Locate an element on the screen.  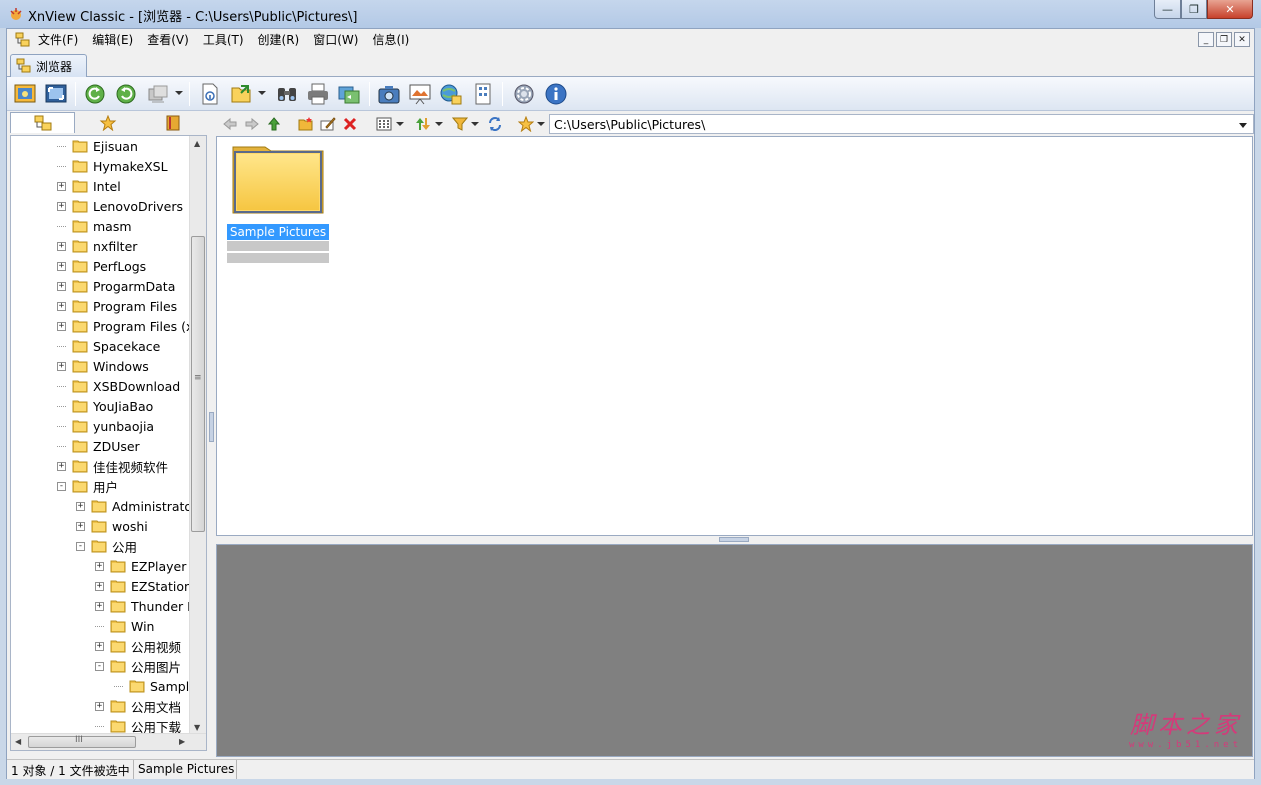
web-page-icon is located at coordinates (451, 94).